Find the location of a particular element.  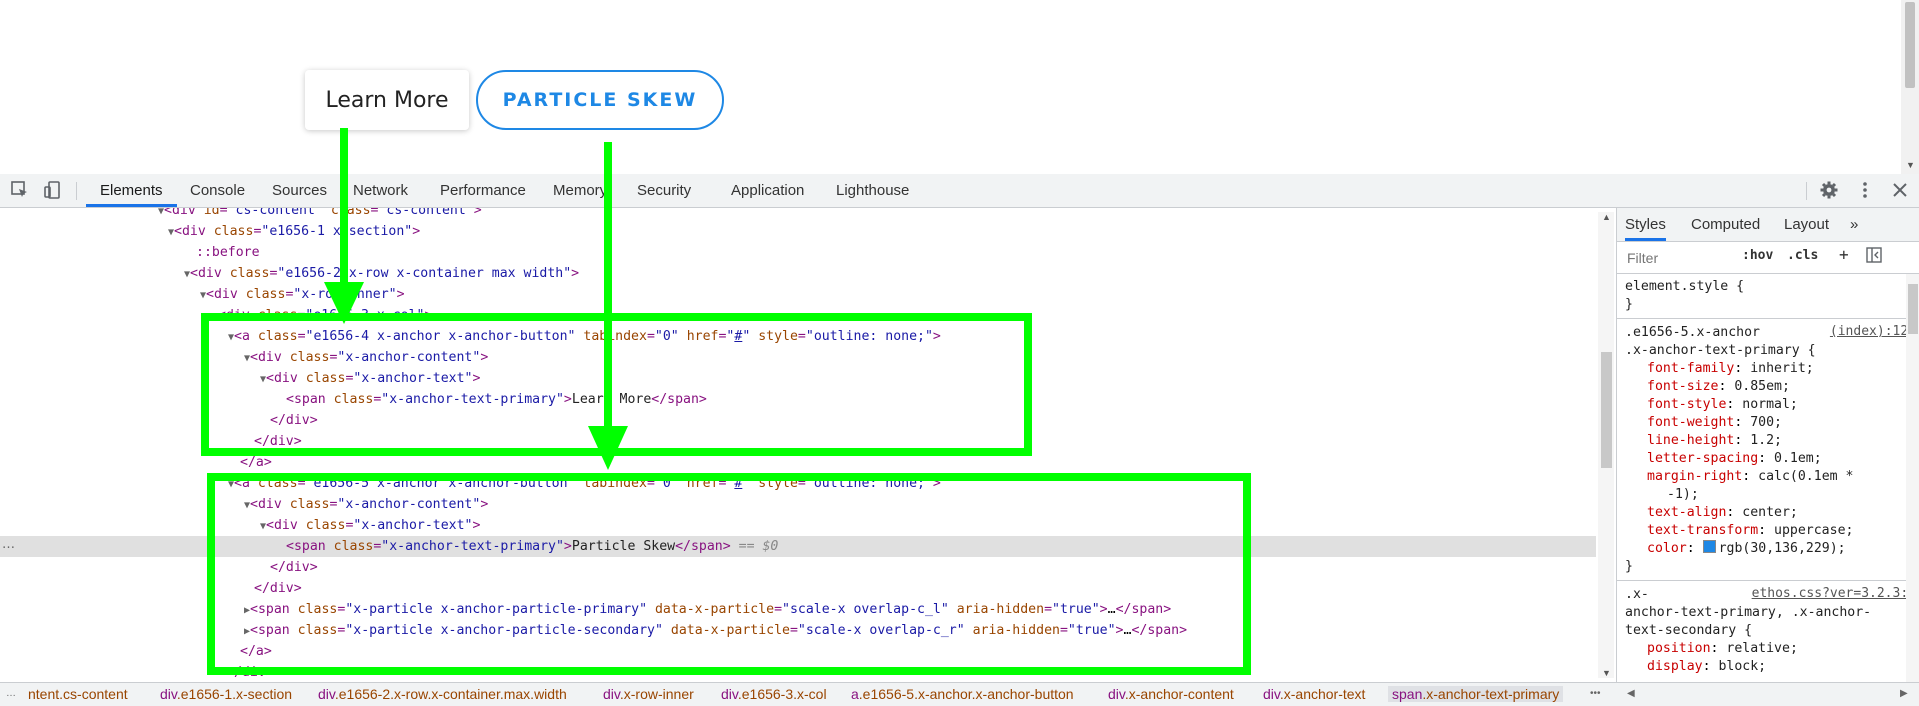

color-swatch-icon is located at coordinates (1709, 546).